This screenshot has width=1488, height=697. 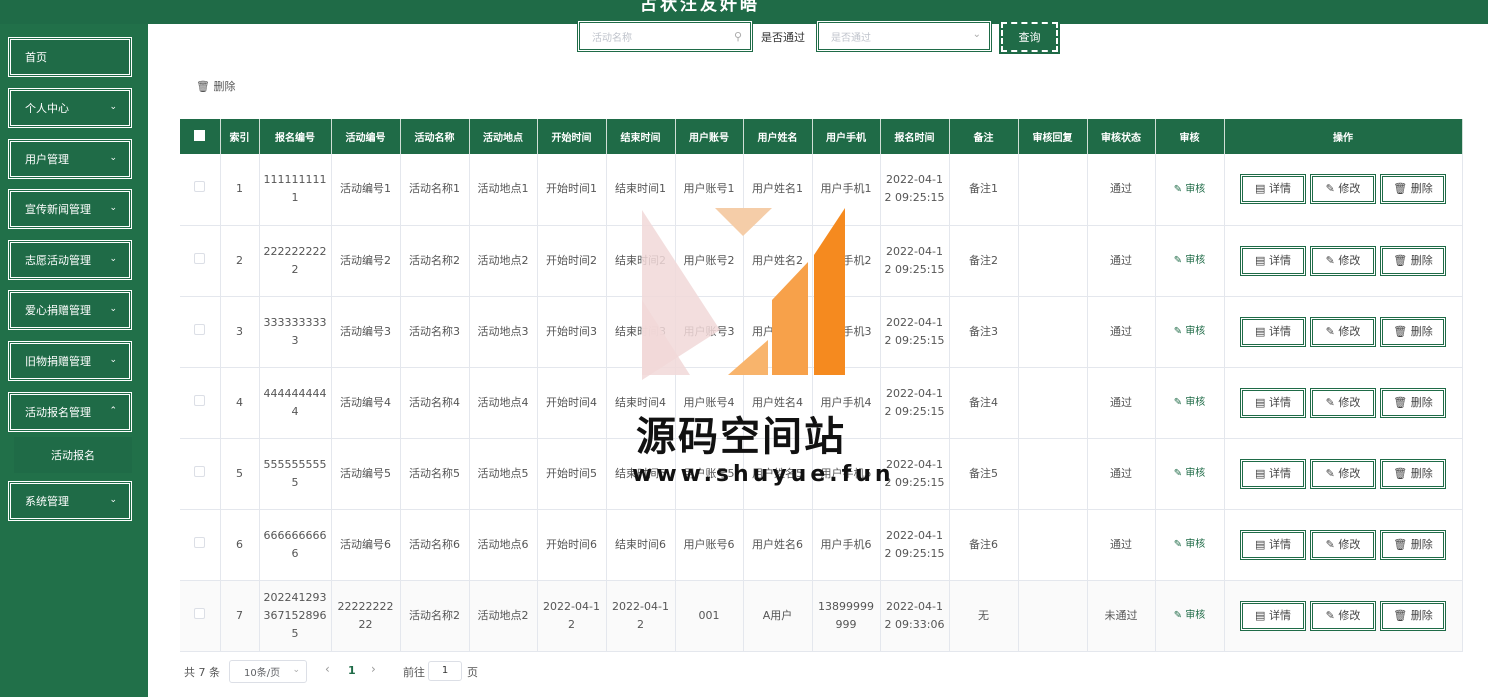 What do you see at coordinates (1053, 474) in the screenshot?
I see `cell-reply` at bounding box center [1053, 474].